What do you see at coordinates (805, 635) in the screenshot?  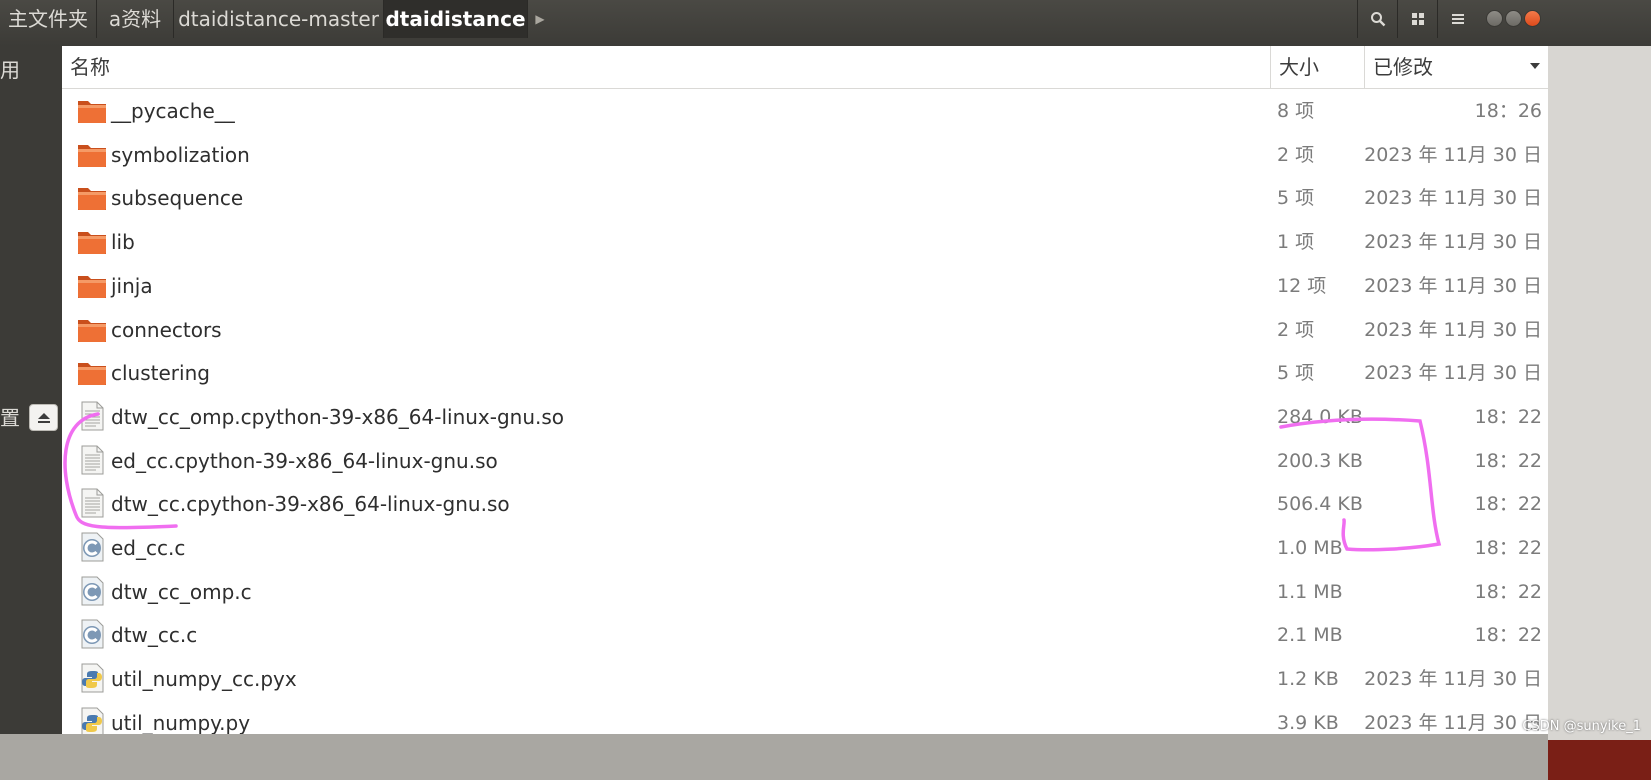 I see `file-row: dtw_cc.c 2.1 MB 18：22` at bounding box center [805, 635].